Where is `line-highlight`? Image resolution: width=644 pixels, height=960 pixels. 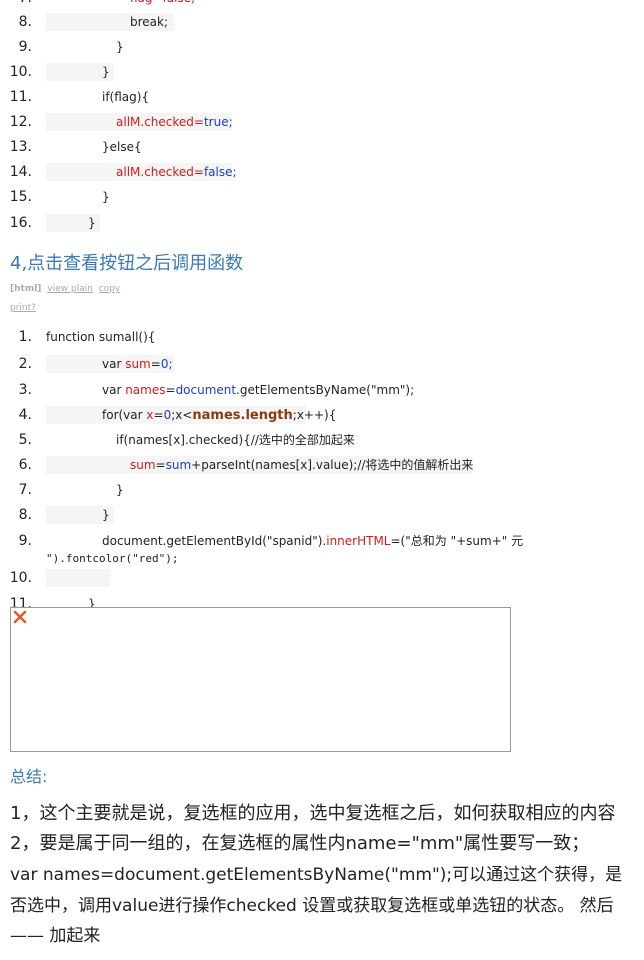
line-highlight is located at coordinates (78, 578).